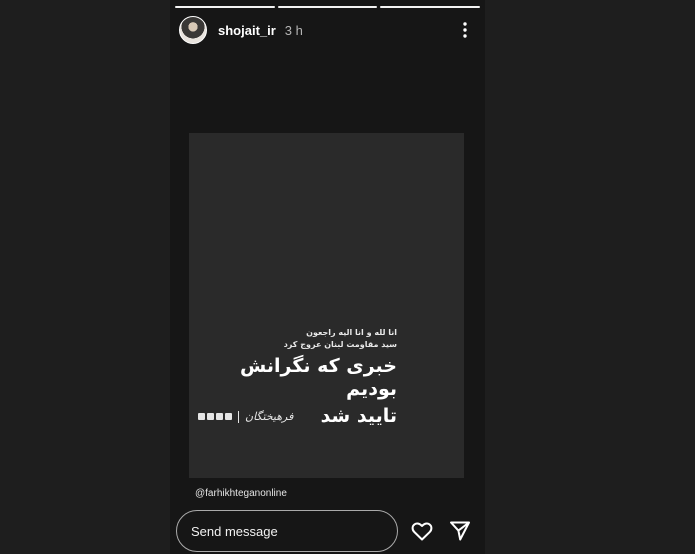  What do you see at coordinates (293, 30) in the screenshot?
I see `story-time: 3 h` at bounding box center [293, 30].